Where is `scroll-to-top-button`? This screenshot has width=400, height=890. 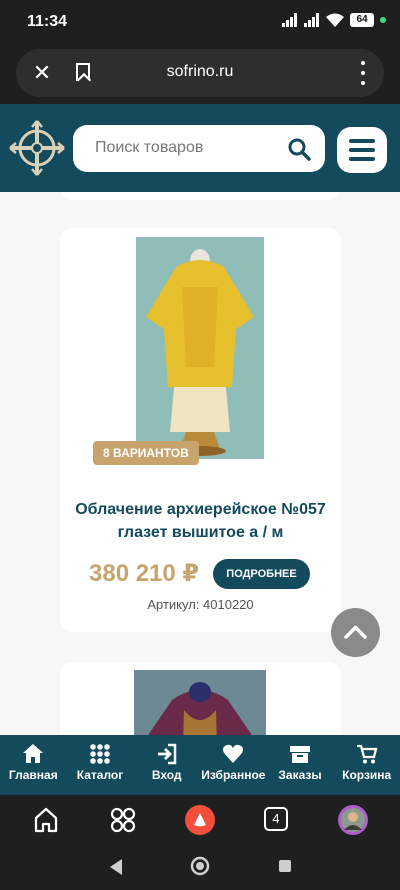
scroll-to-top-button is located at coordinates (355, 632).